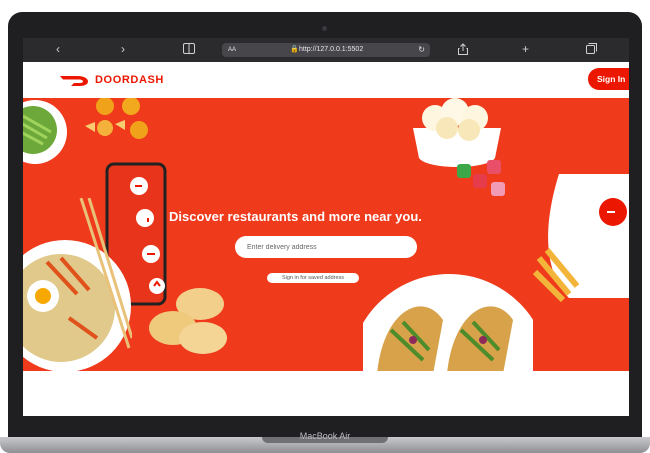  What do you see at coordinates (463, 50) in the screenshot?
I see `share-icon` at bounding box center [463, 50].